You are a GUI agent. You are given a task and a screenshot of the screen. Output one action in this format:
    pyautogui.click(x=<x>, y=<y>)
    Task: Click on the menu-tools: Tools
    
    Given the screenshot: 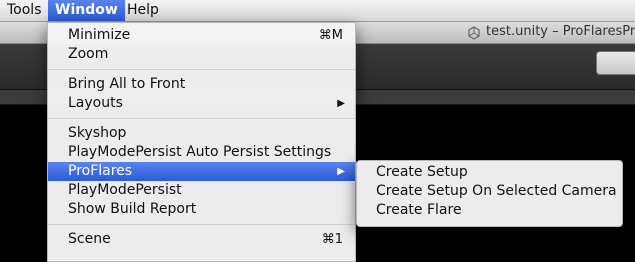 What is the action you would take?
    pyautogui.click(x=24, y=10)
    